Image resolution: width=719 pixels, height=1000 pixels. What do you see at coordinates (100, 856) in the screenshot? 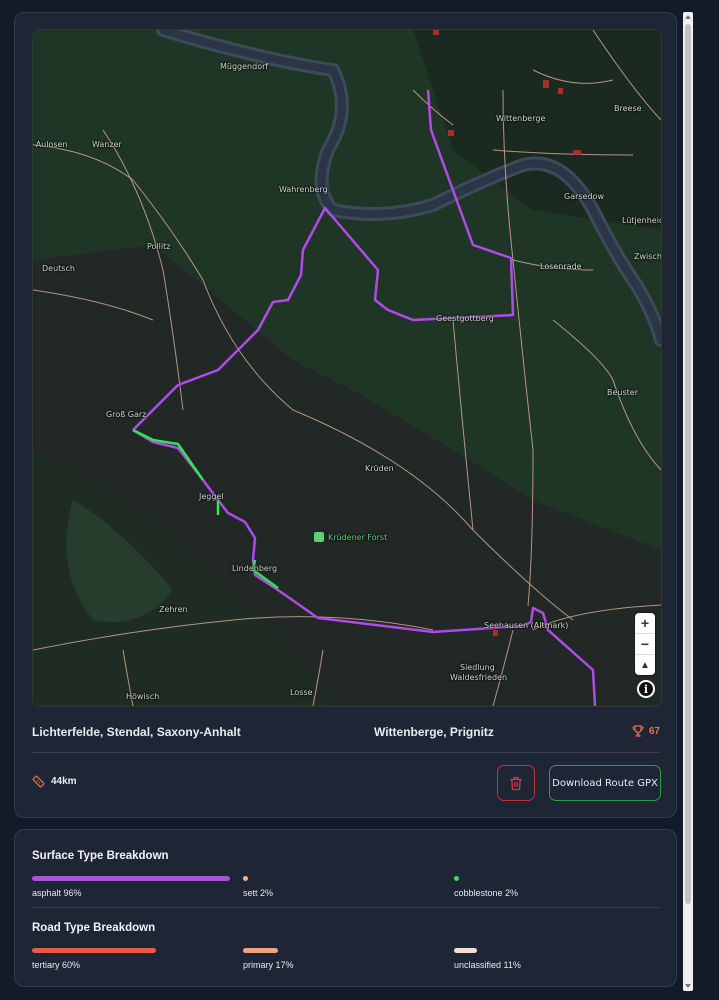
I see `surface-breakdown-title: Surface Type Breakdown` at bounding box center [100, 856].